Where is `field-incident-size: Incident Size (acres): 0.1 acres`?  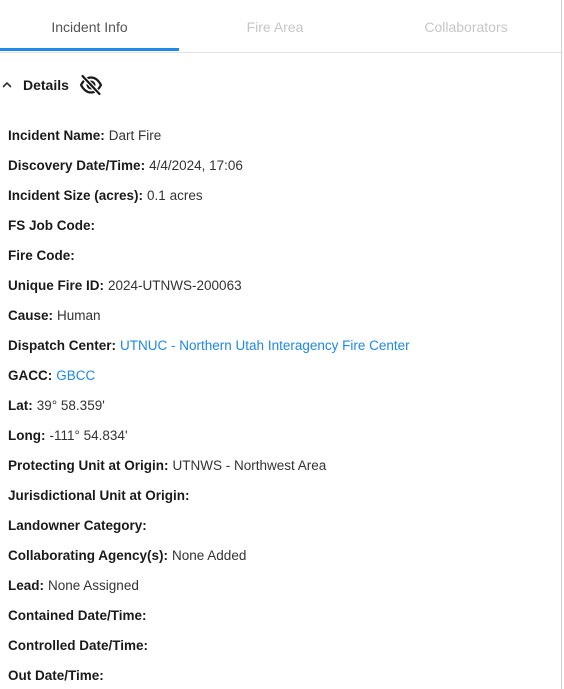 field-incident-size: Incident Size (acres): 0.1 acres is located at coordinates (283, 196).